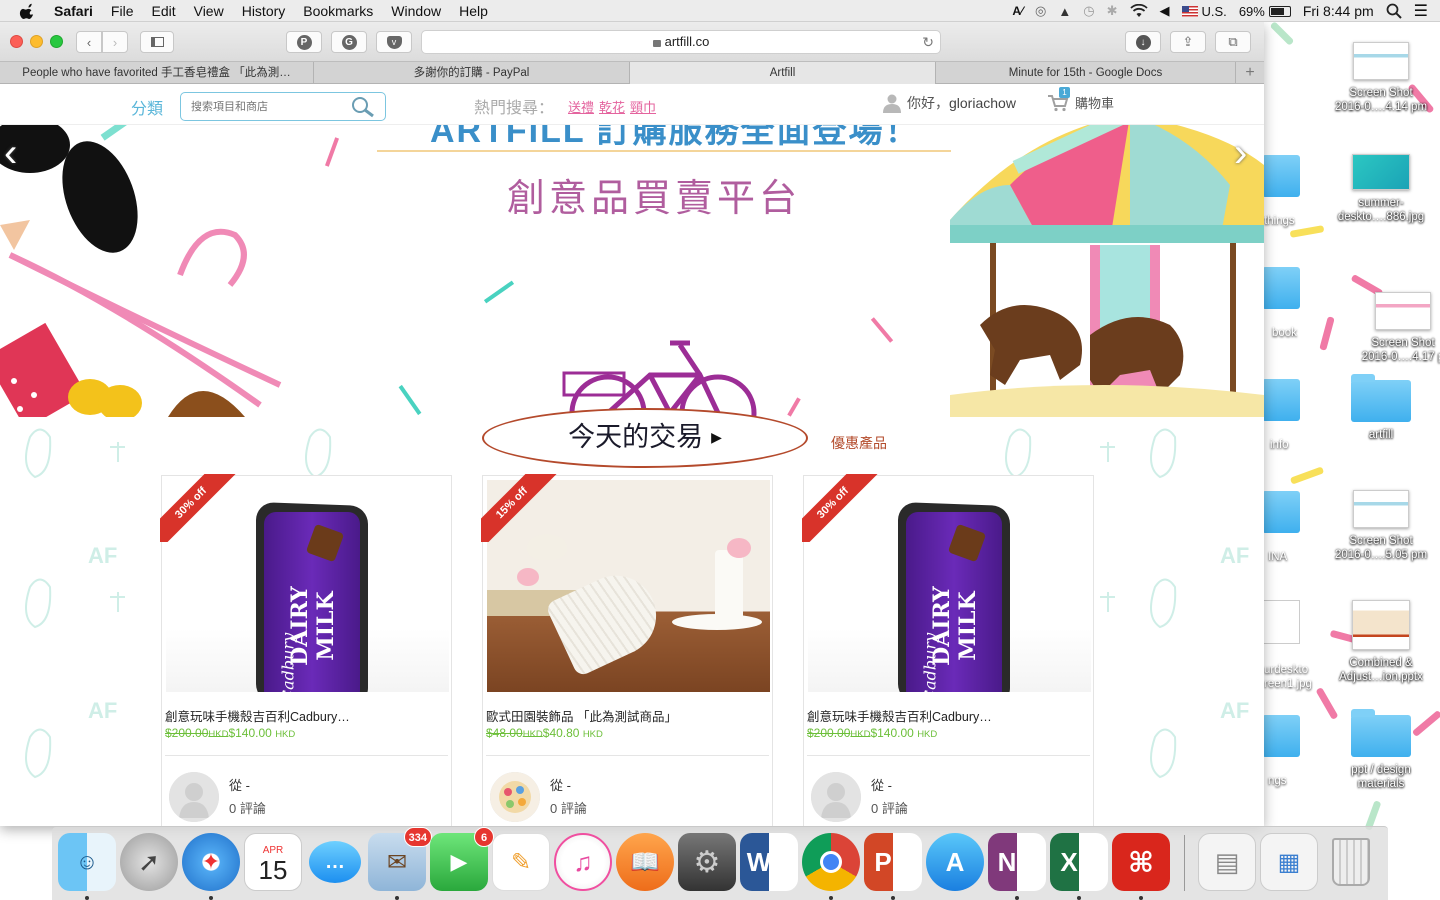 Image resolution: width=1440 pixels, height=900 pixels. I want to click on new-tab-button: +, so click(1250, 72).